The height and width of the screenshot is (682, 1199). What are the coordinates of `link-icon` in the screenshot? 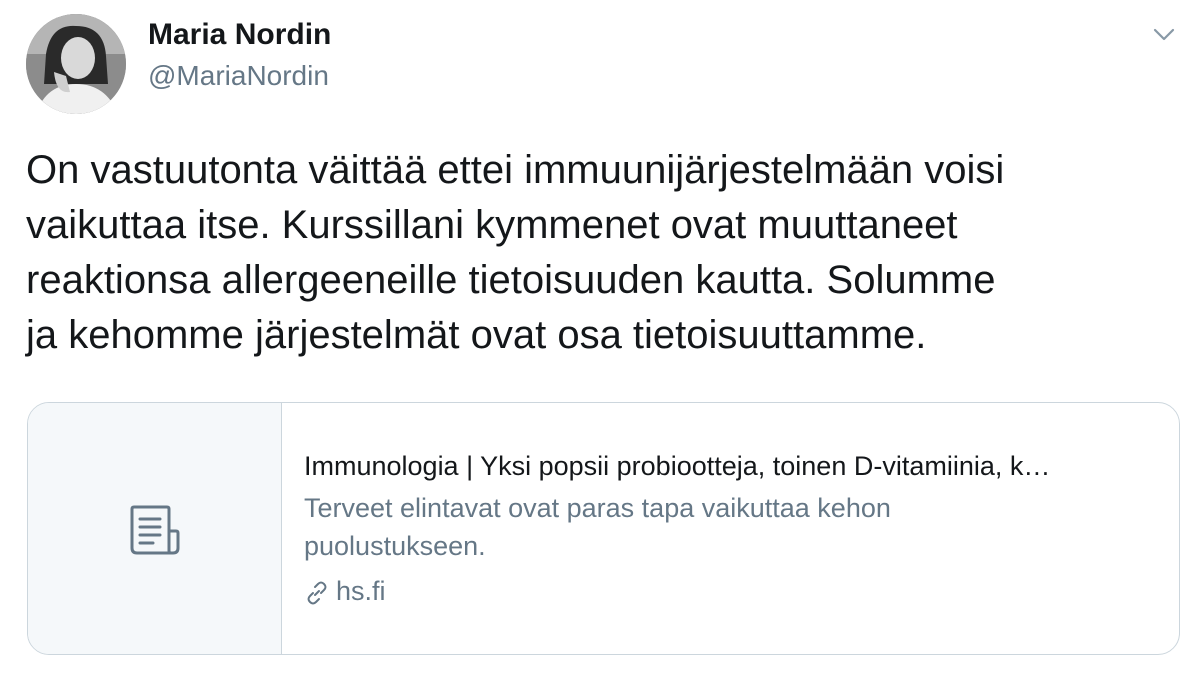 It's located at (317, 591).